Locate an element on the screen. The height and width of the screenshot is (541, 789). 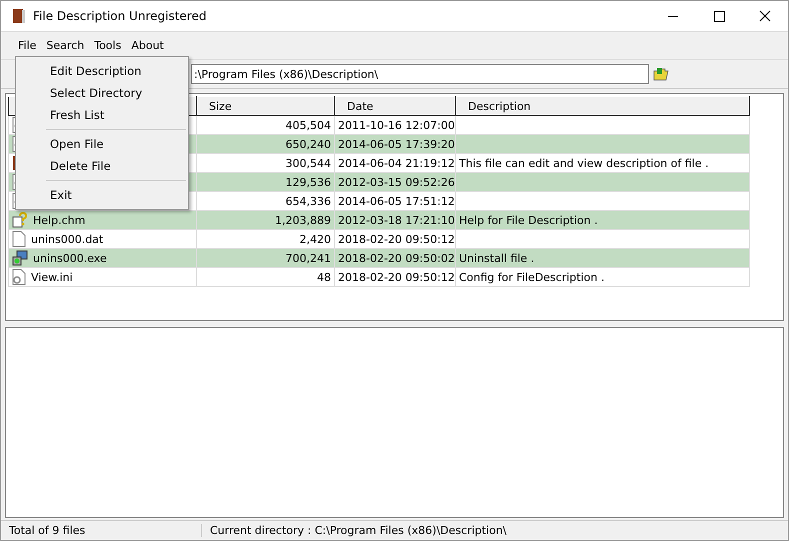
file-description: Uninstall file . is located at coordinates (496, 258).